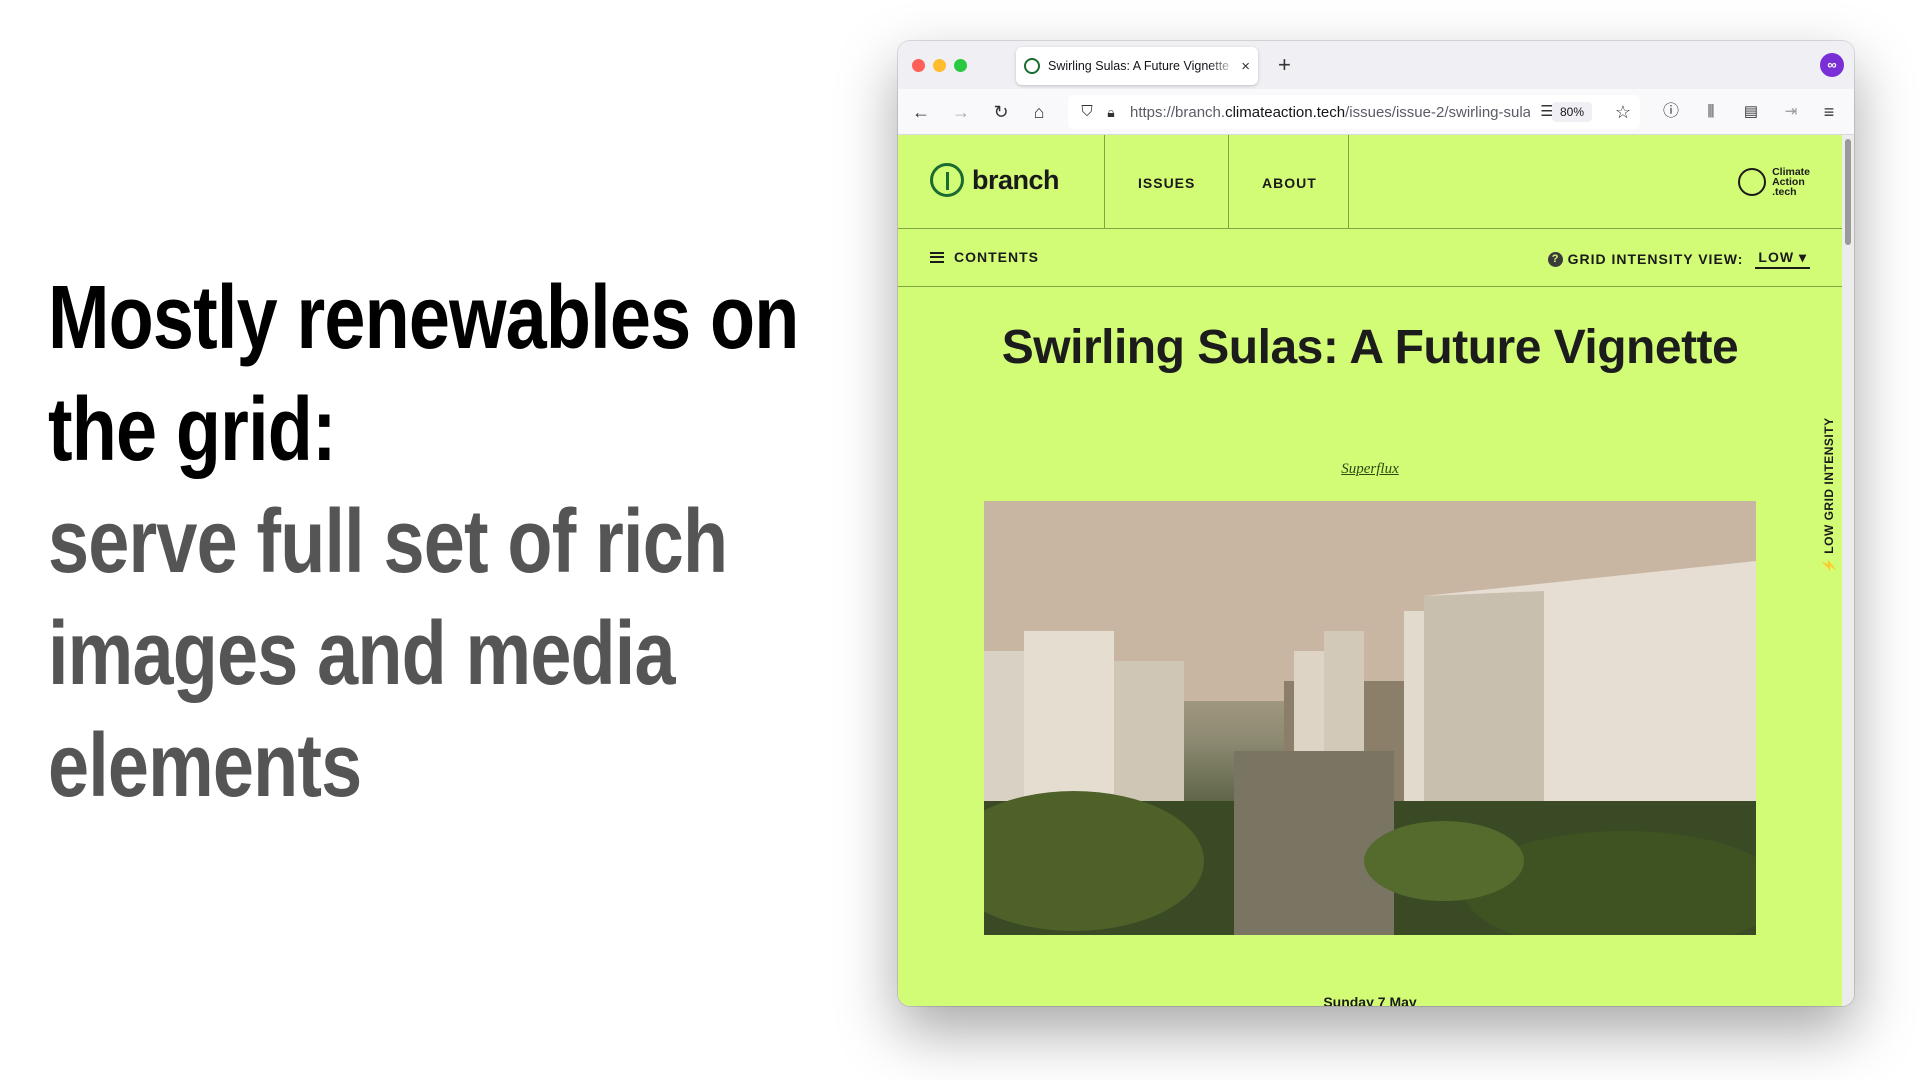  Describe the element at coordinates (1848, 570) in the screenshot. I see `page-scrollbar` at that location.